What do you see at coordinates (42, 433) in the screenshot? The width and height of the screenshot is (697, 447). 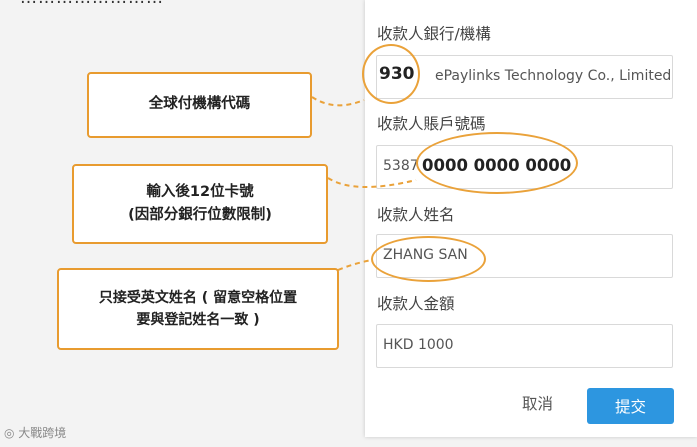 I see `watermark-text: 大戰跨境` at bounding box center [42, 433].